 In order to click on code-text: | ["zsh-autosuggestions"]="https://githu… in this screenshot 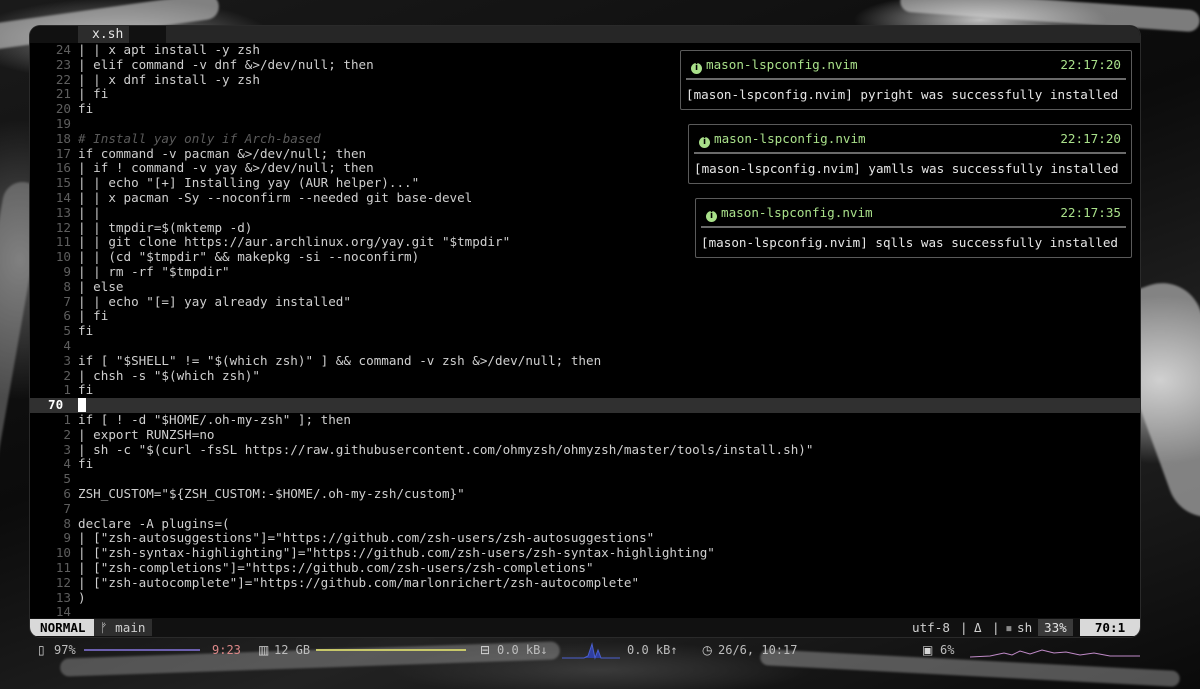, I will do `click(366, 538)`.